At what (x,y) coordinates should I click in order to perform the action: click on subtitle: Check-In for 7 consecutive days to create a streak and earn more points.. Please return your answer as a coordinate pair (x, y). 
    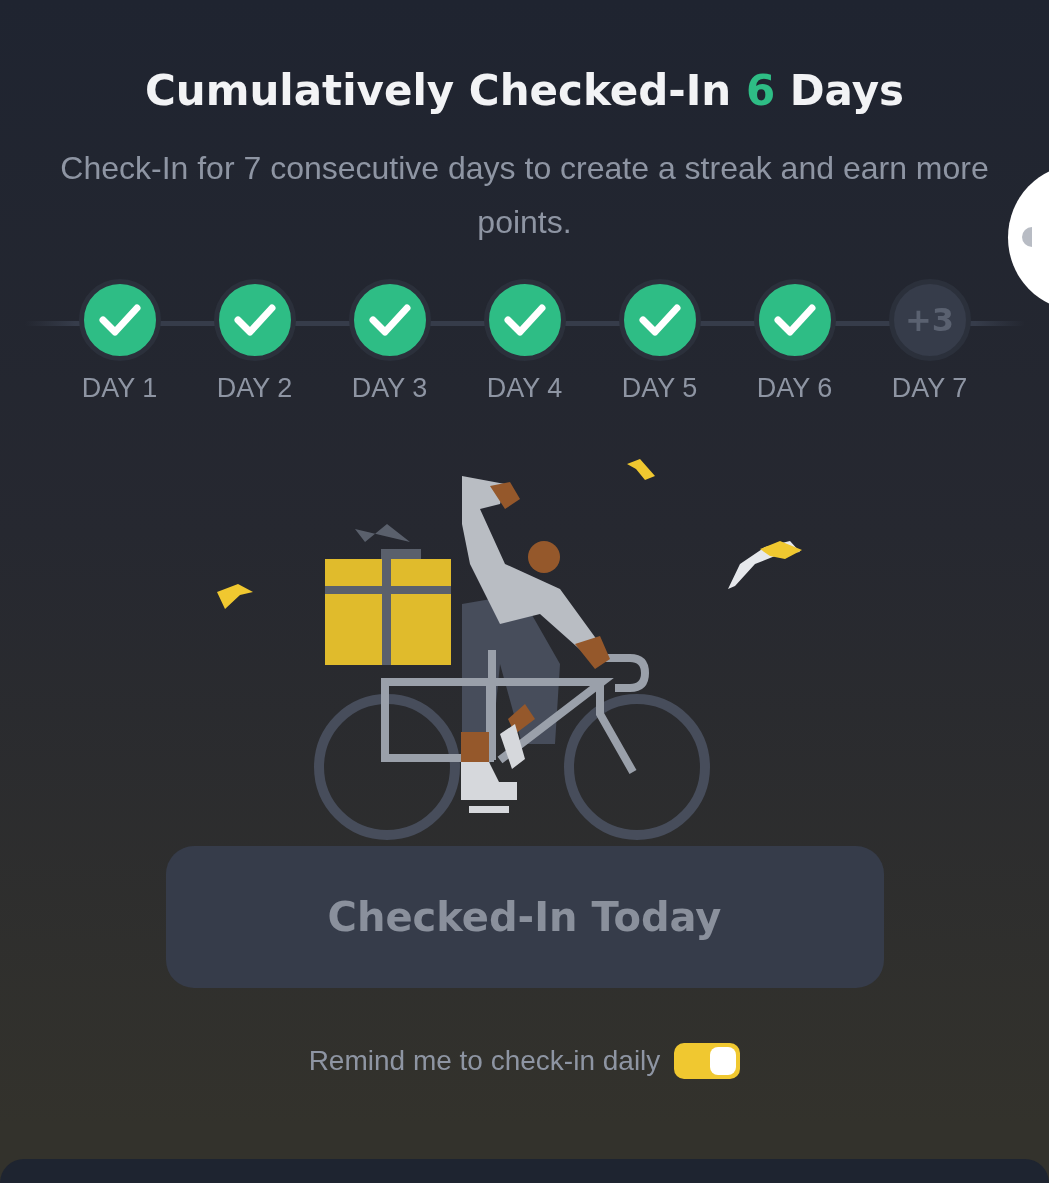
    Looking at the image, I should click on (524, 195).